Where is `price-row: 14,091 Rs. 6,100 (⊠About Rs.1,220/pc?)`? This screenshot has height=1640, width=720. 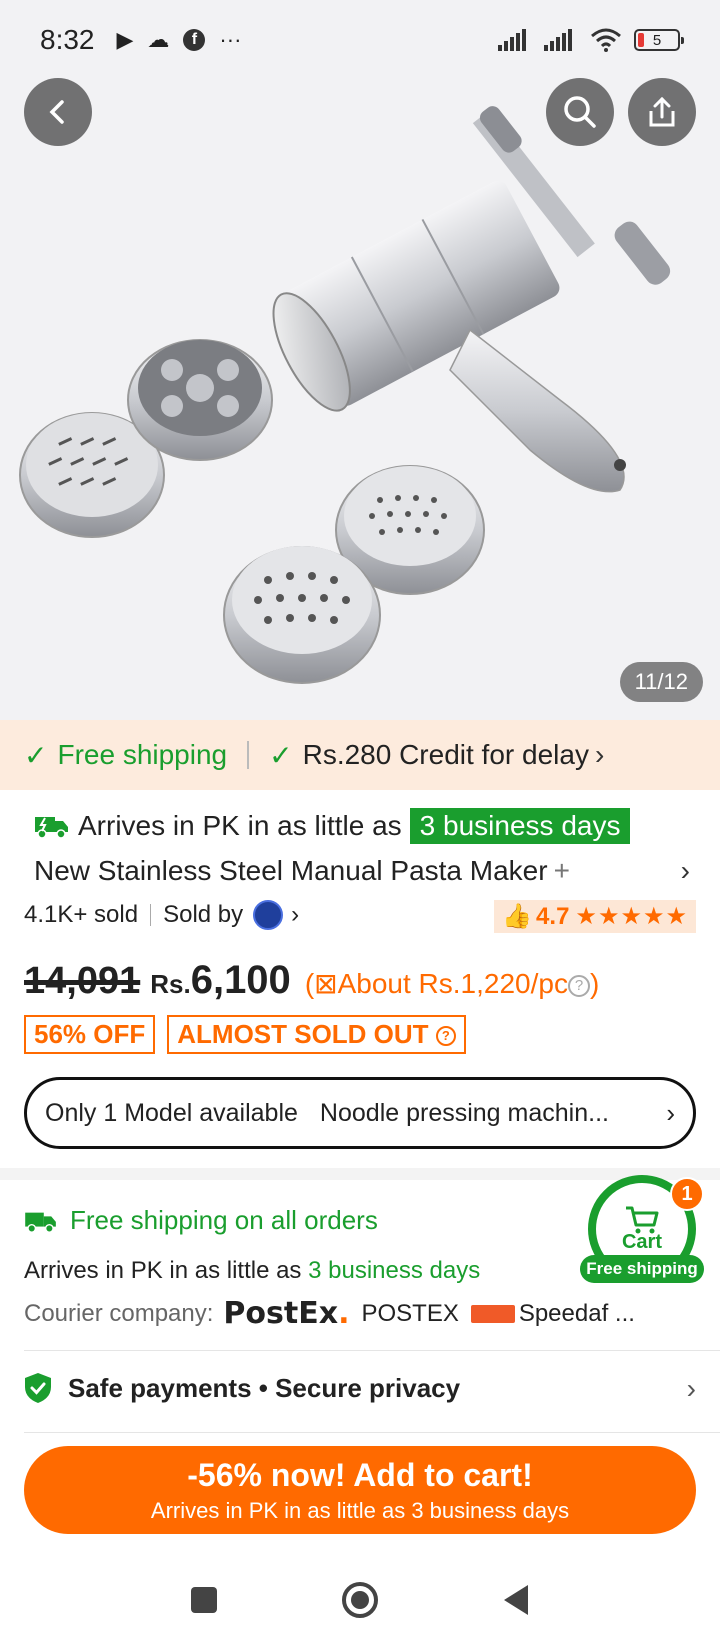 price-row: 14,091 Rs. 6,100 (⊠About Rs.1,220/pc?) is located at coordinates (311, 980).